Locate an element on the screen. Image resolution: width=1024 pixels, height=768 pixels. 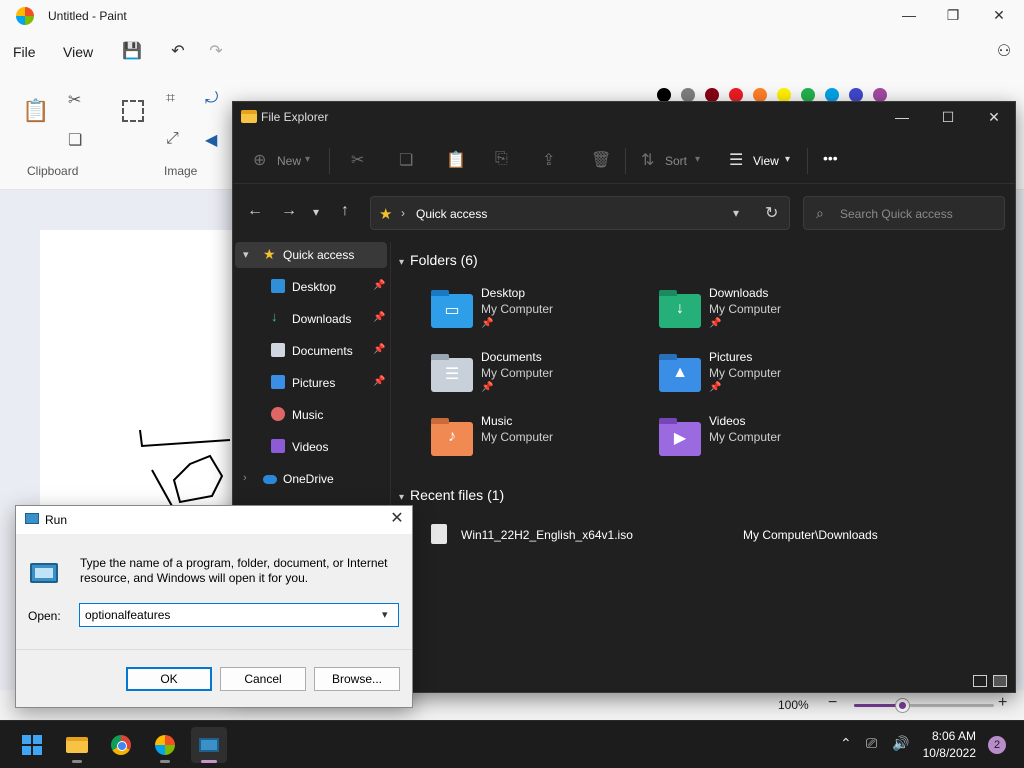
flip-icon: ◀ is located at coordinates (211, 140).